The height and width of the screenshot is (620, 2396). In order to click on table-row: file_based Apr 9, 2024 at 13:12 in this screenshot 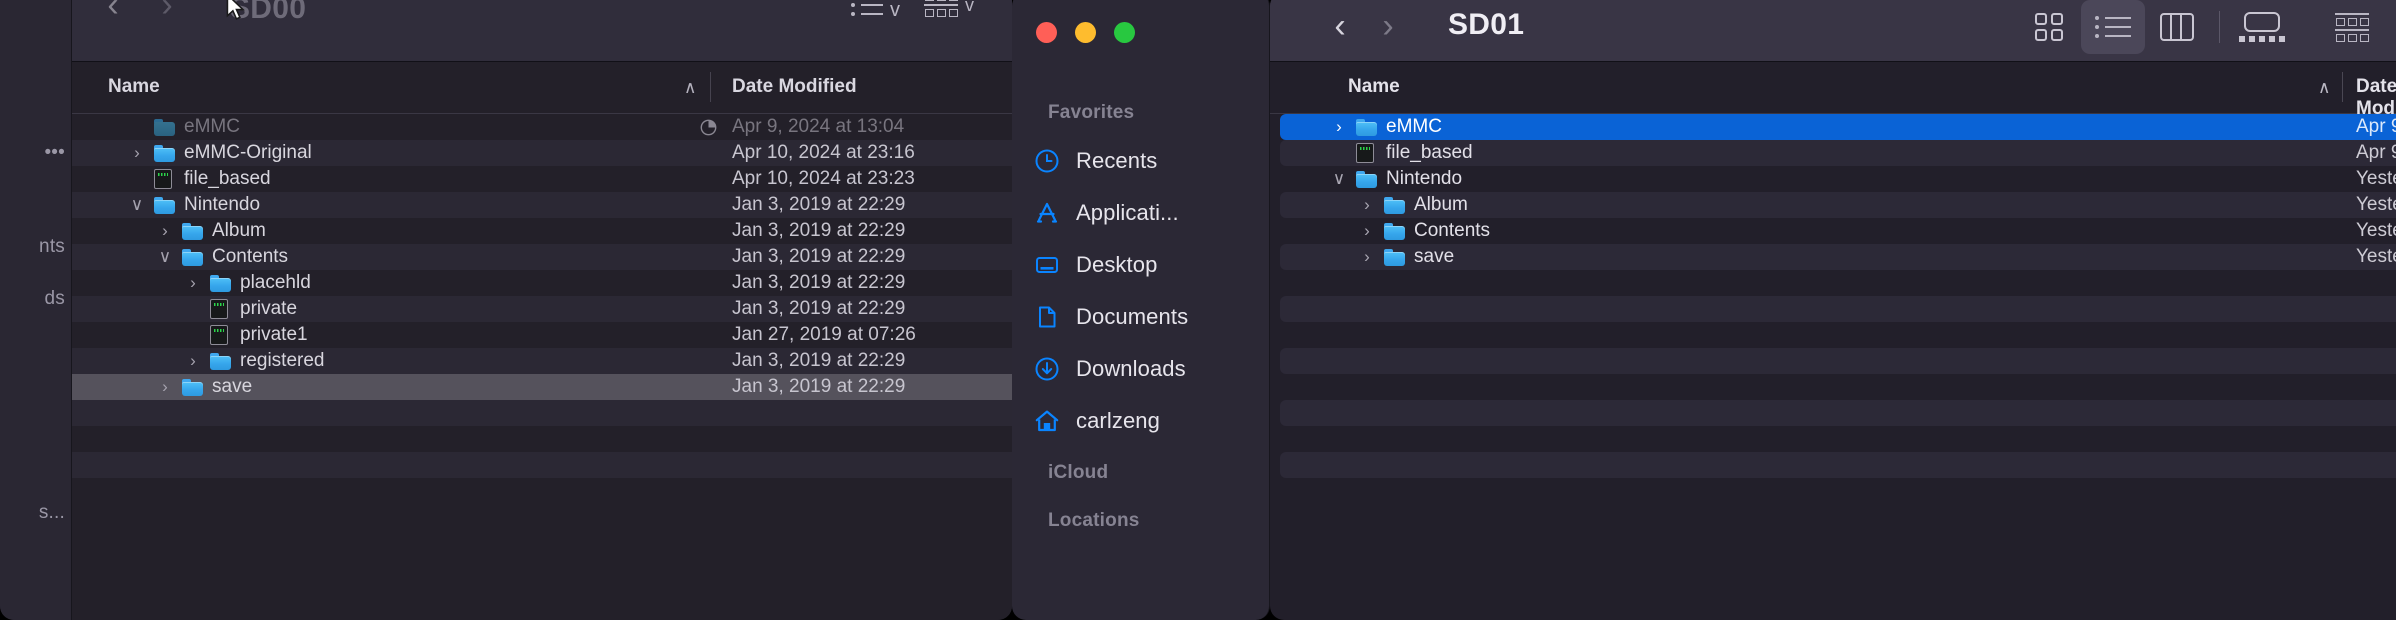, I will do `click(1833, 153)`.